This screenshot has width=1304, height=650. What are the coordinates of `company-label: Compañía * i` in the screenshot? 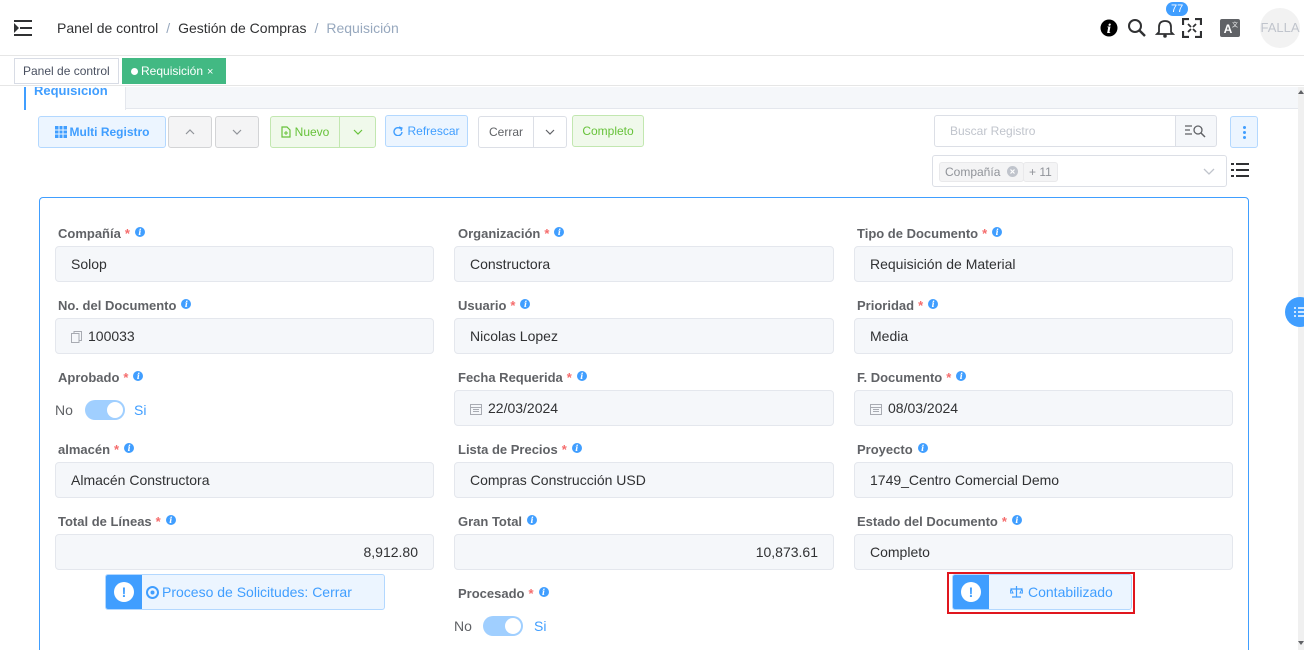 It's located at (101, 233).